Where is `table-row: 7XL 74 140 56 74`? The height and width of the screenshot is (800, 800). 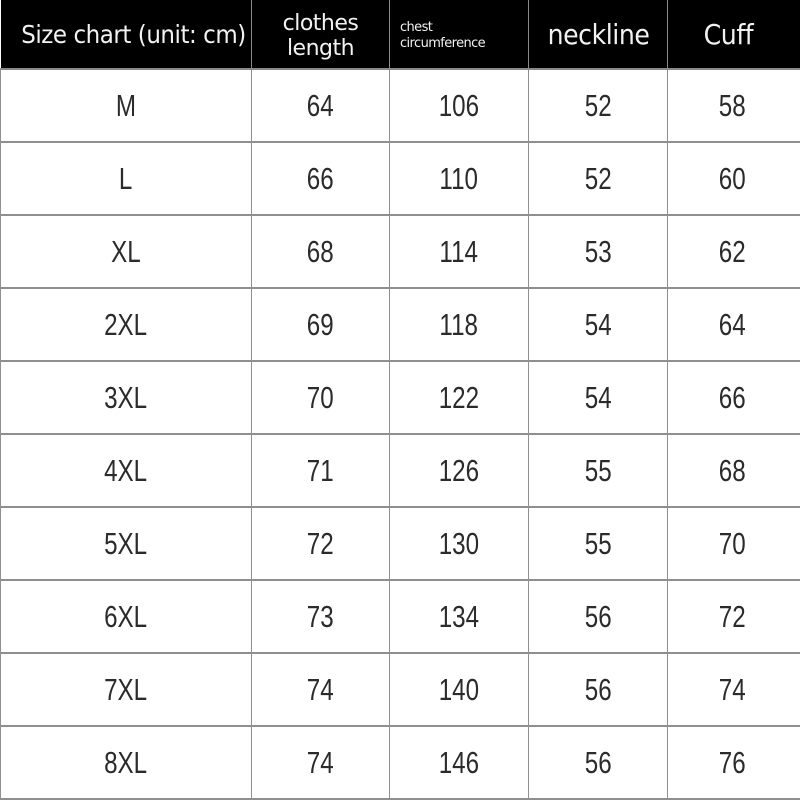
table-row: 7XL 74 140 56 74 is located at coordinates (400, 690).